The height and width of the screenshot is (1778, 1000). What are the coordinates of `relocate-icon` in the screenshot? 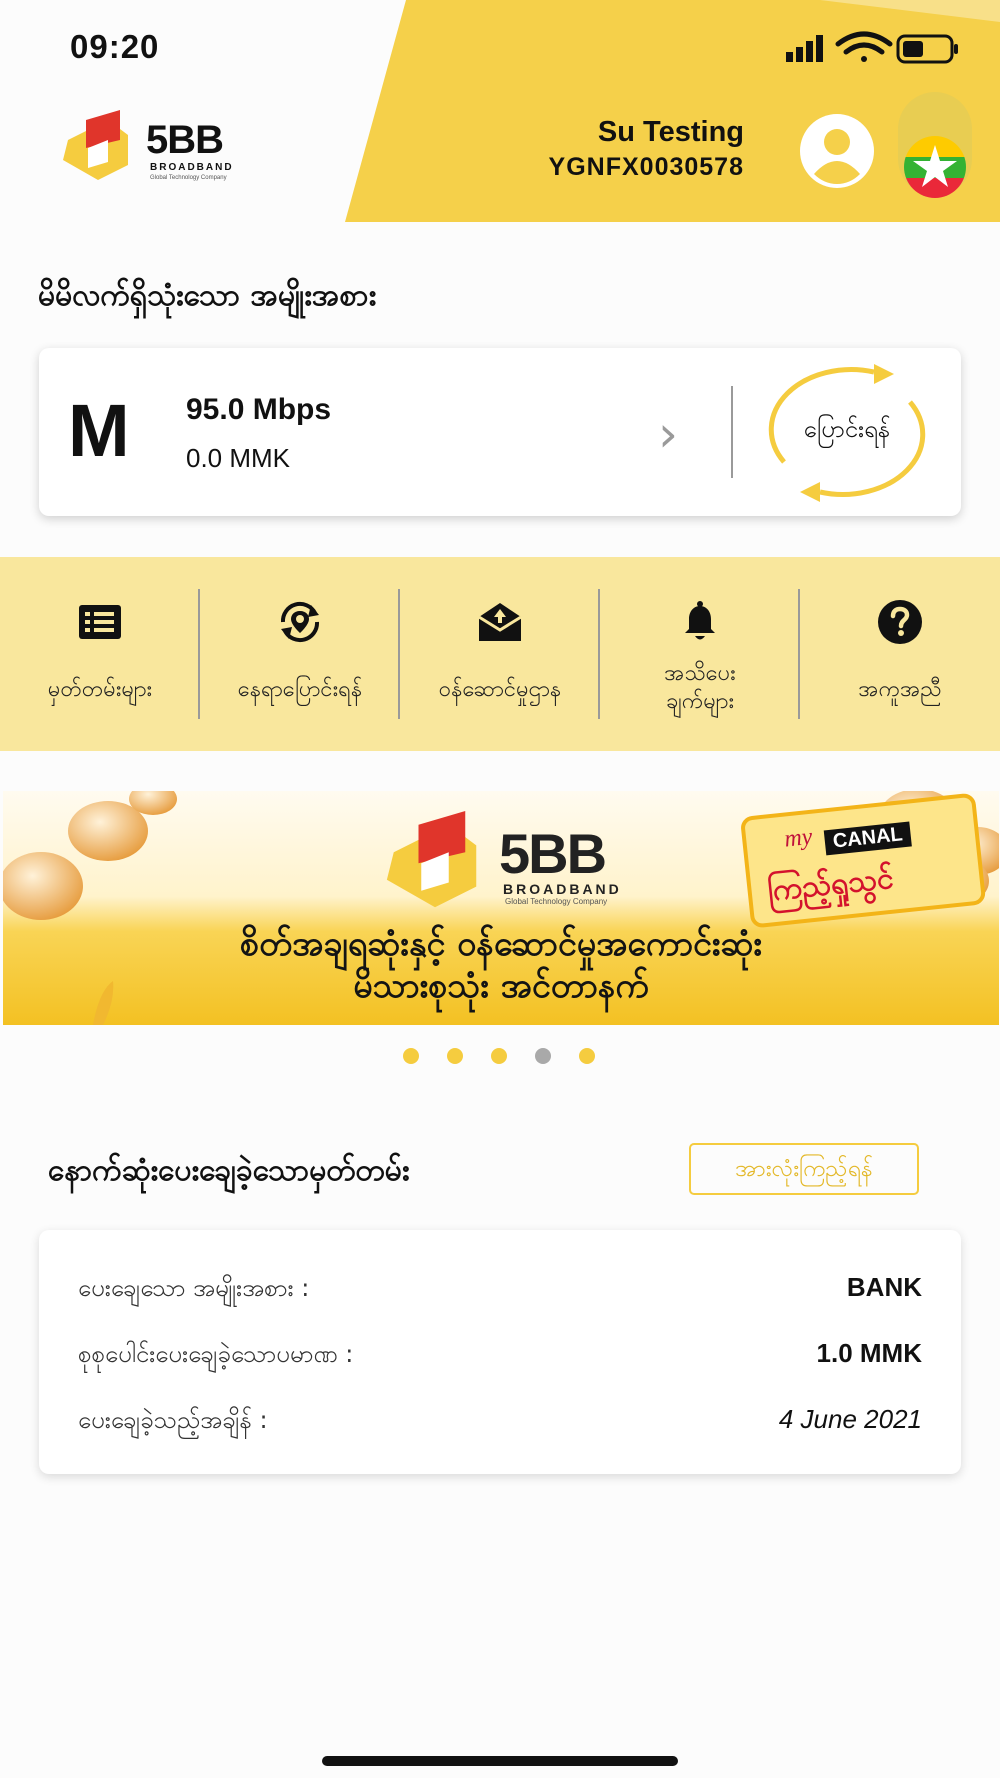 It's located at (300, 622).